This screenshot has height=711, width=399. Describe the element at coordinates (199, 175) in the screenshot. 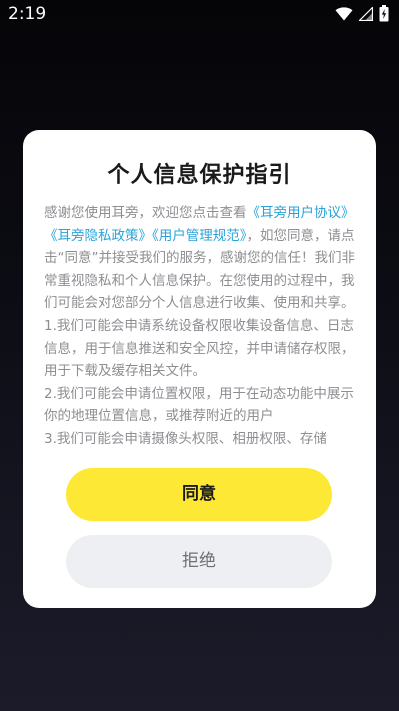

I see `dialog-title: 个人信息保护指引` at that location.